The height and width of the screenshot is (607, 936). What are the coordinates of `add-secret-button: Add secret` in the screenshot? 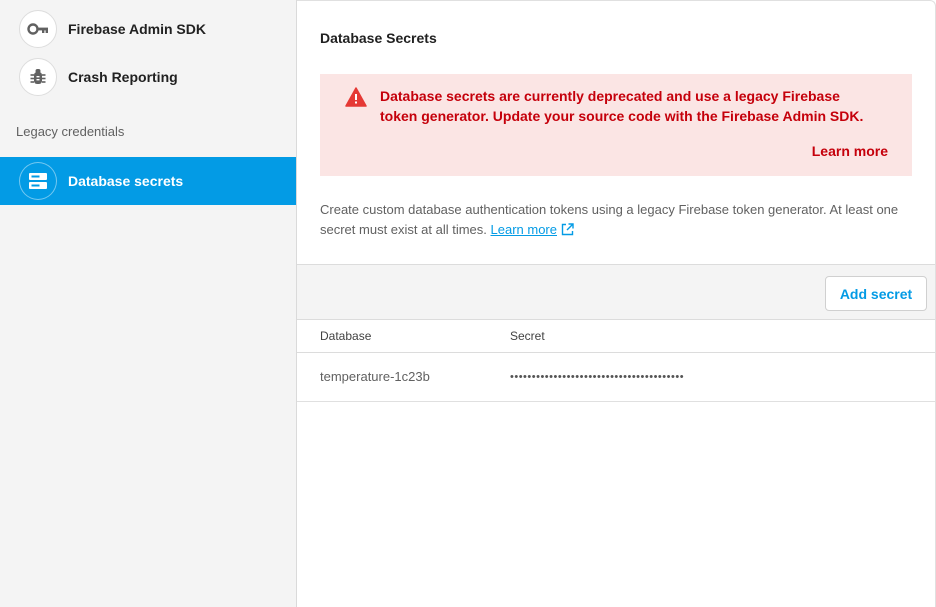 It's located at (876, 293).